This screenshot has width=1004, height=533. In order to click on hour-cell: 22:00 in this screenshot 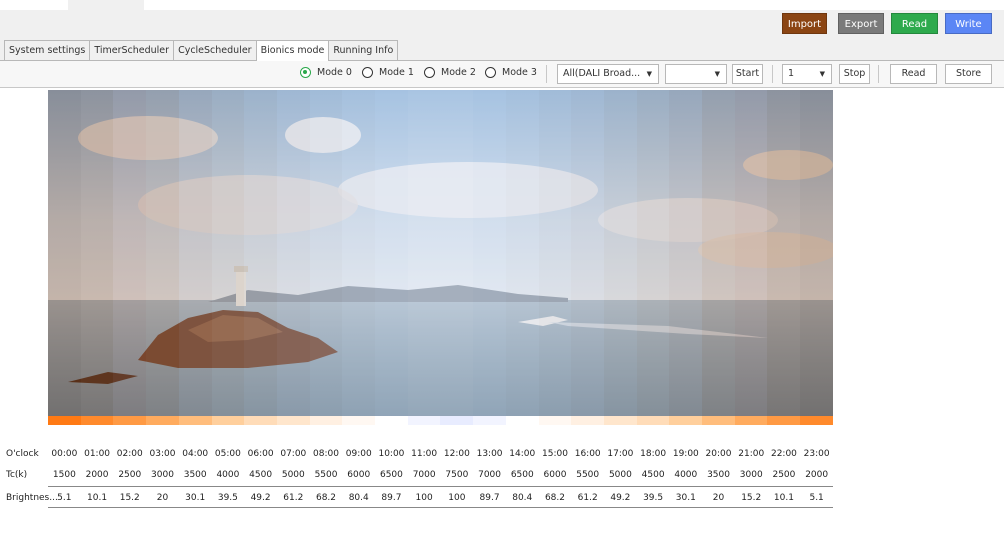, I will do `click(784, 454)`.